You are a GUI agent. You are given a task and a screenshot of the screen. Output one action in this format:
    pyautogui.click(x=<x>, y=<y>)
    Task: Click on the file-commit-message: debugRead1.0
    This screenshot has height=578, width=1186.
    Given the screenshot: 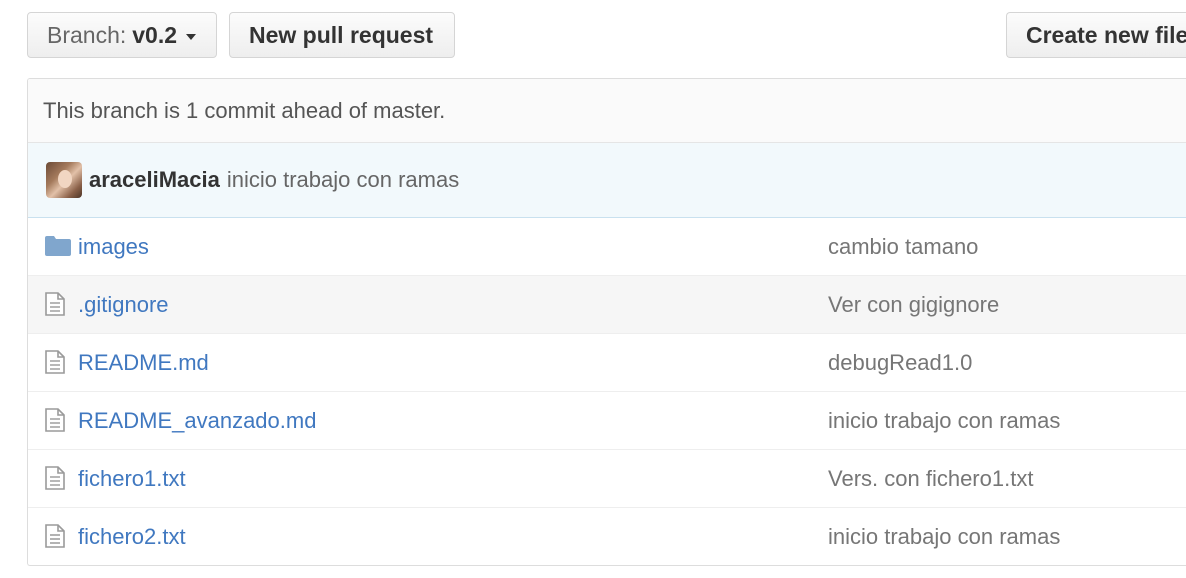 What is the action you would take?
    pyautogui.click(x=900, y=362)
    